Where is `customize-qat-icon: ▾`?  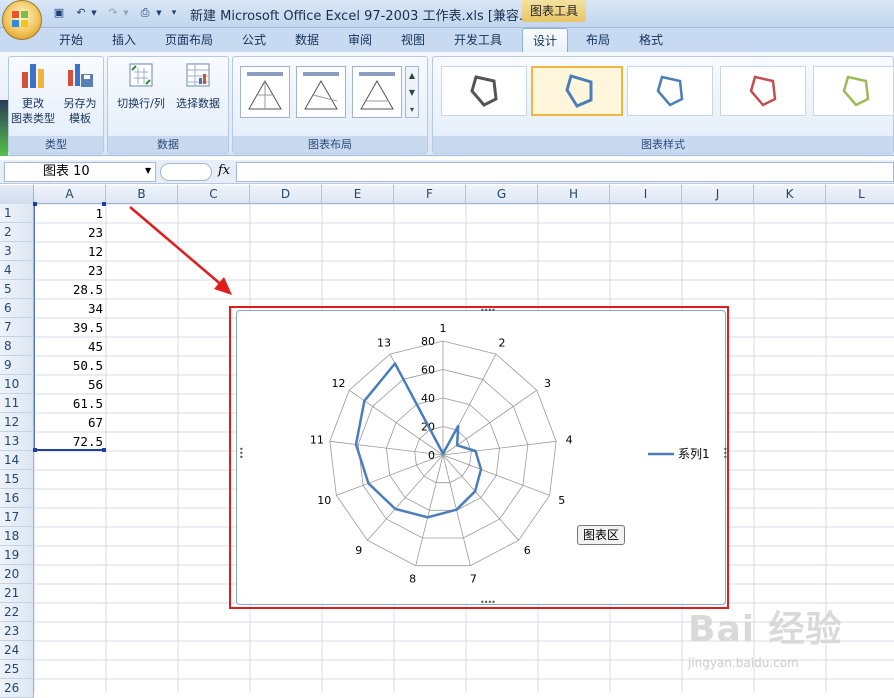 customize-qat-icon: ▾ is located at coordinates (174, 13).